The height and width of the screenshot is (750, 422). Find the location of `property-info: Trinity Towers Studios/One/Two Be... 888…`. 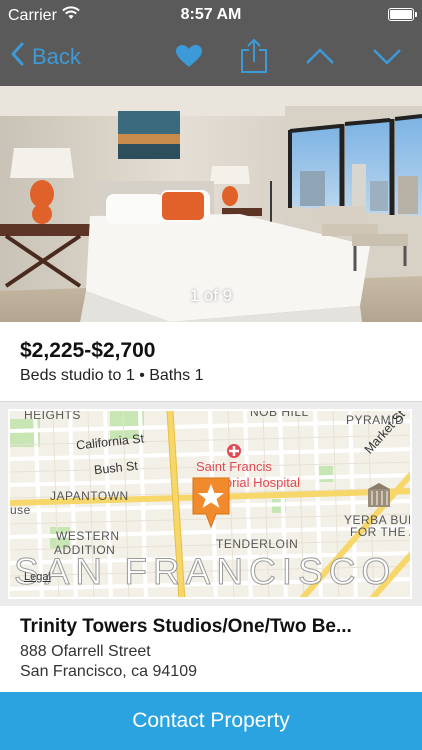

property-info: Trinity Towers Studios/One/Two Be... 888… is located at coordinates (211, 649).